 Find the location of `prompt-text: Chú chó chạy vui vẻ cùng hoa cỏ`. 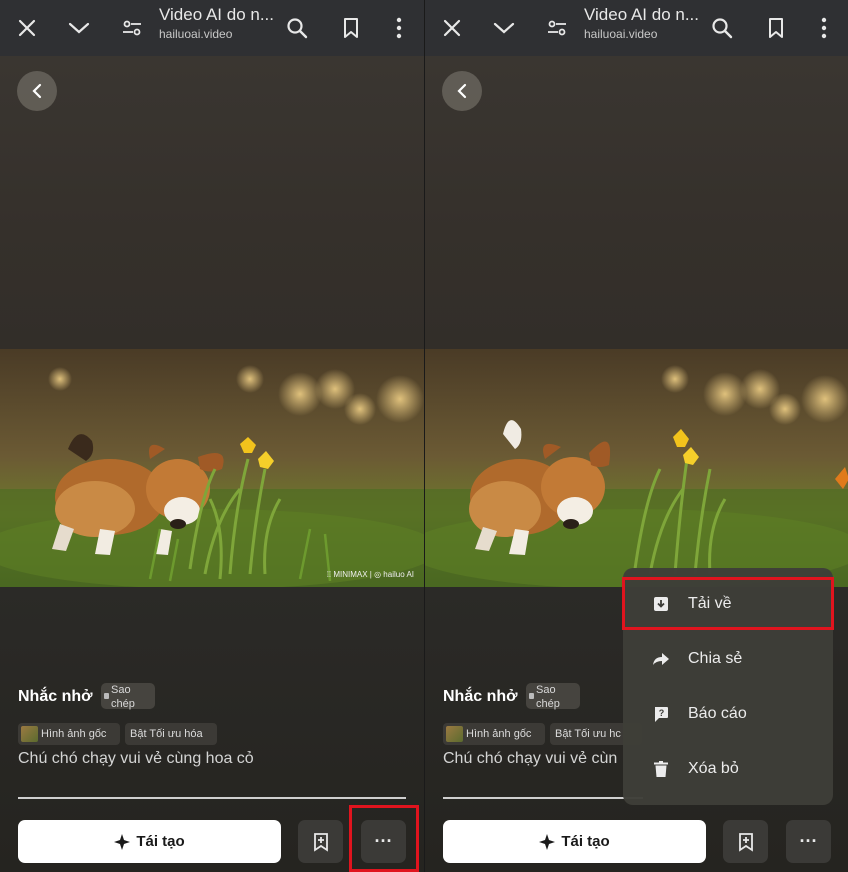

prompt-text: Chú chó chạy vui vẻ cùng hoa cỏ is located at coordinates (136, 758).